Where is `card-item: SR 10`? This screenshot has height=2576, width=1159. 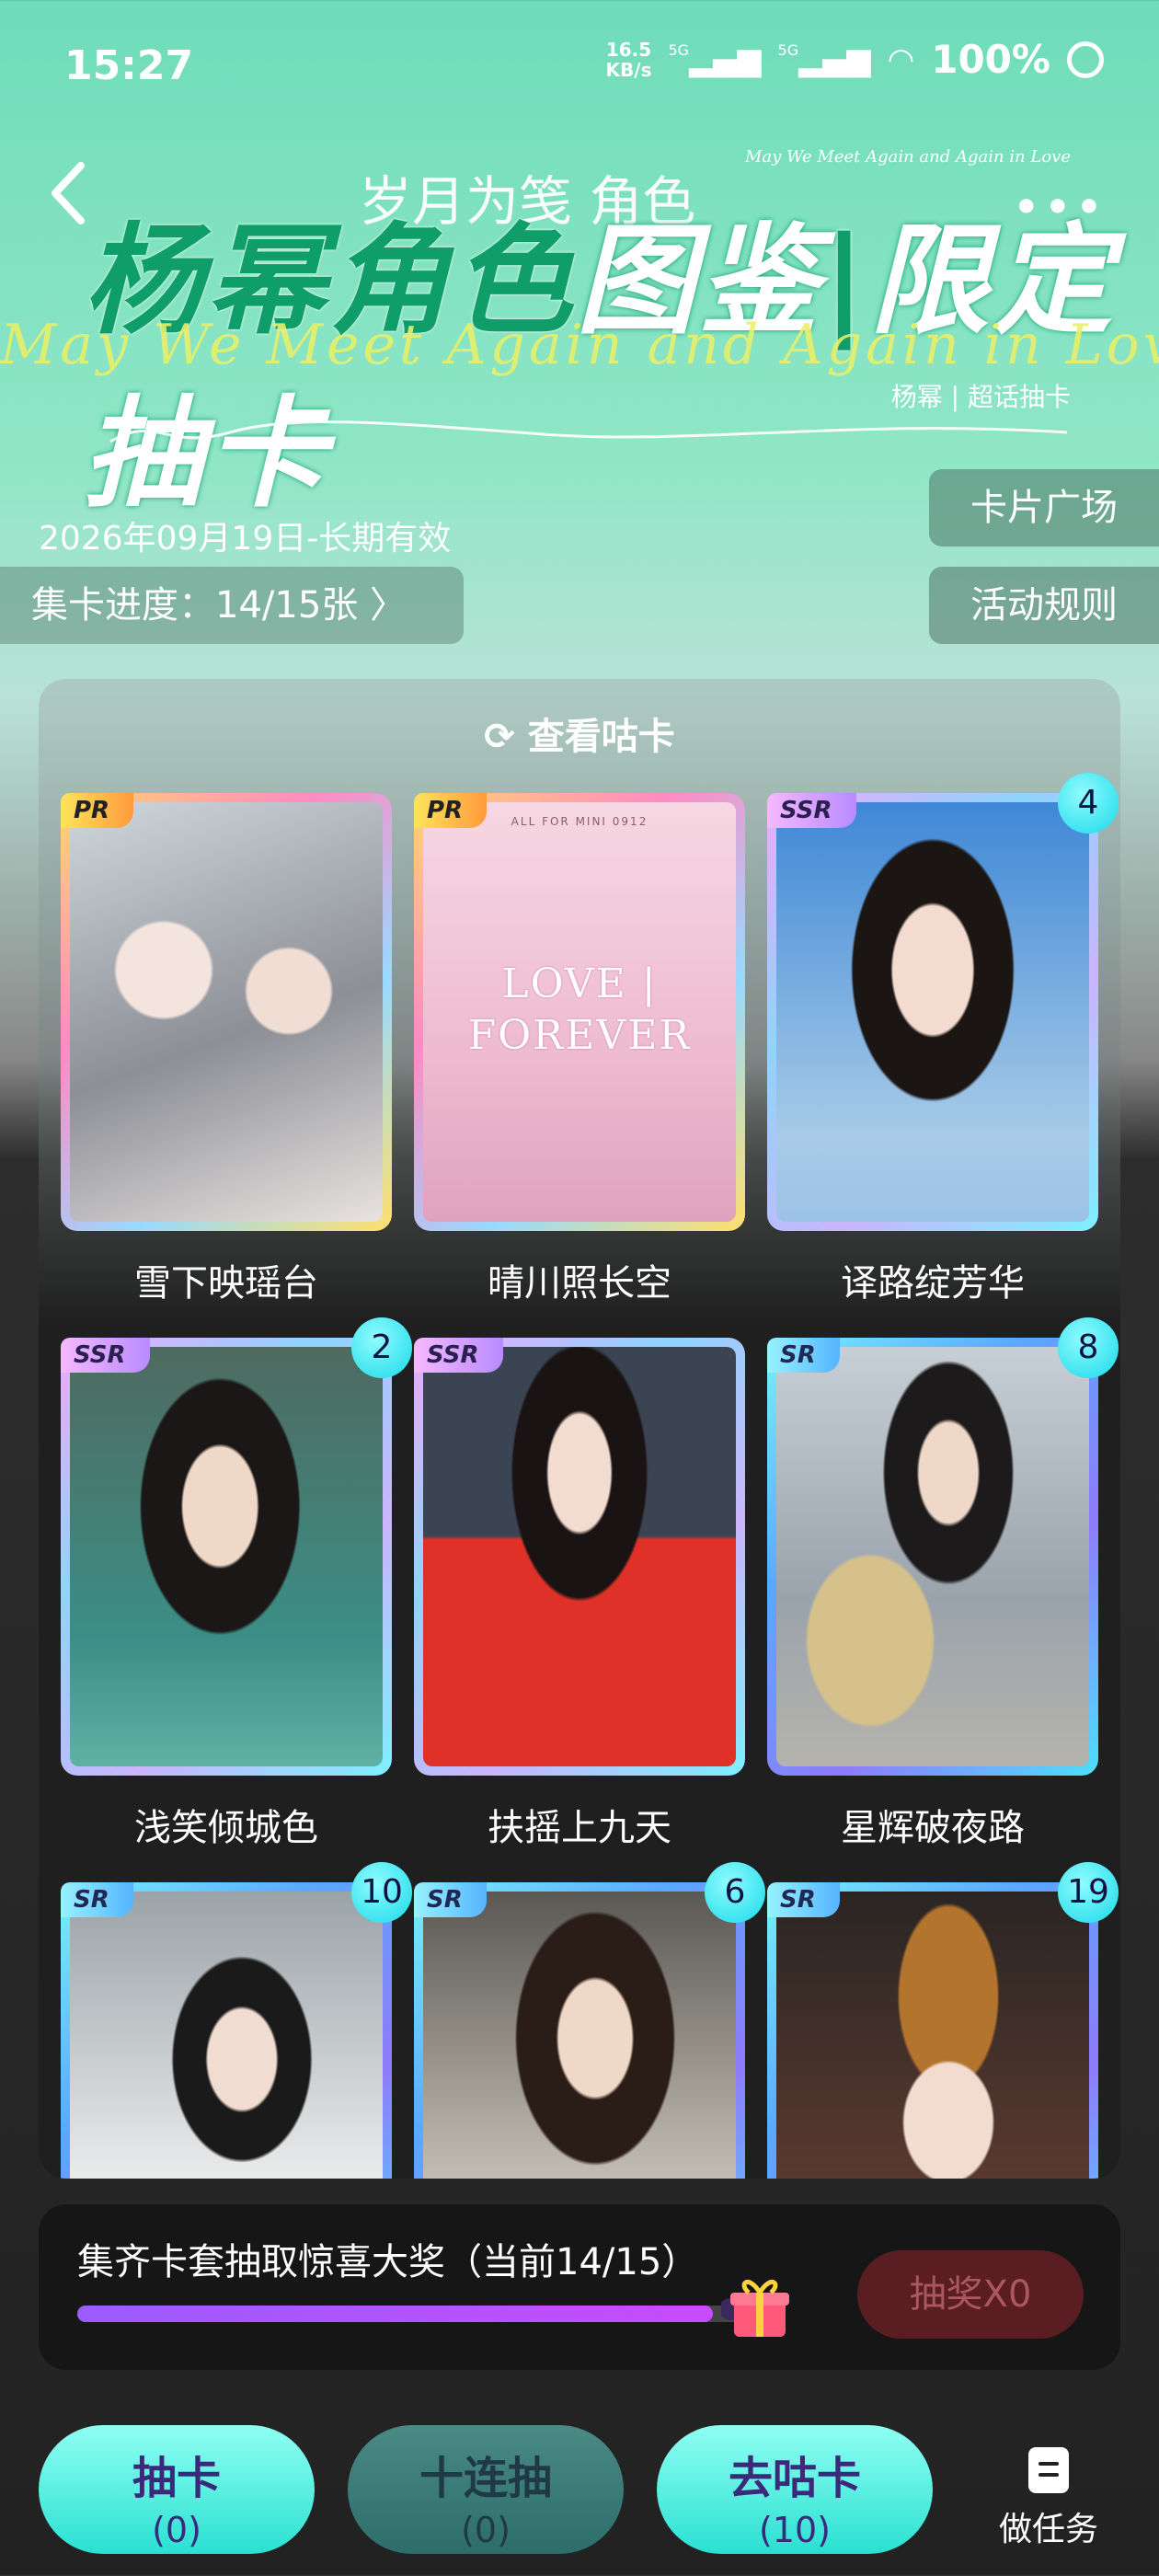
card-item: SR 10 is located at coordinates (236, 2020).